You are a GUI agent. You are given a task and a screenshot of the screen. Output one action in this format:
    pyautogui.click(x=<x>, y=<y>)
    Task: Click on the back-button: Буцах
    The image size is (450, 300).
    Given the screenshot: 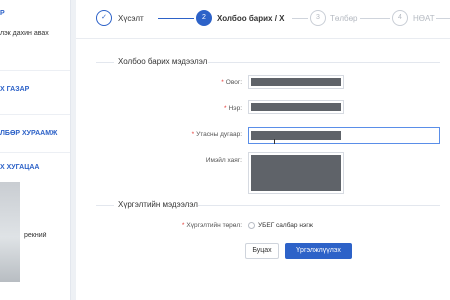 What is the action you would take?
    pyautogui.click(x=262, y=251)
    